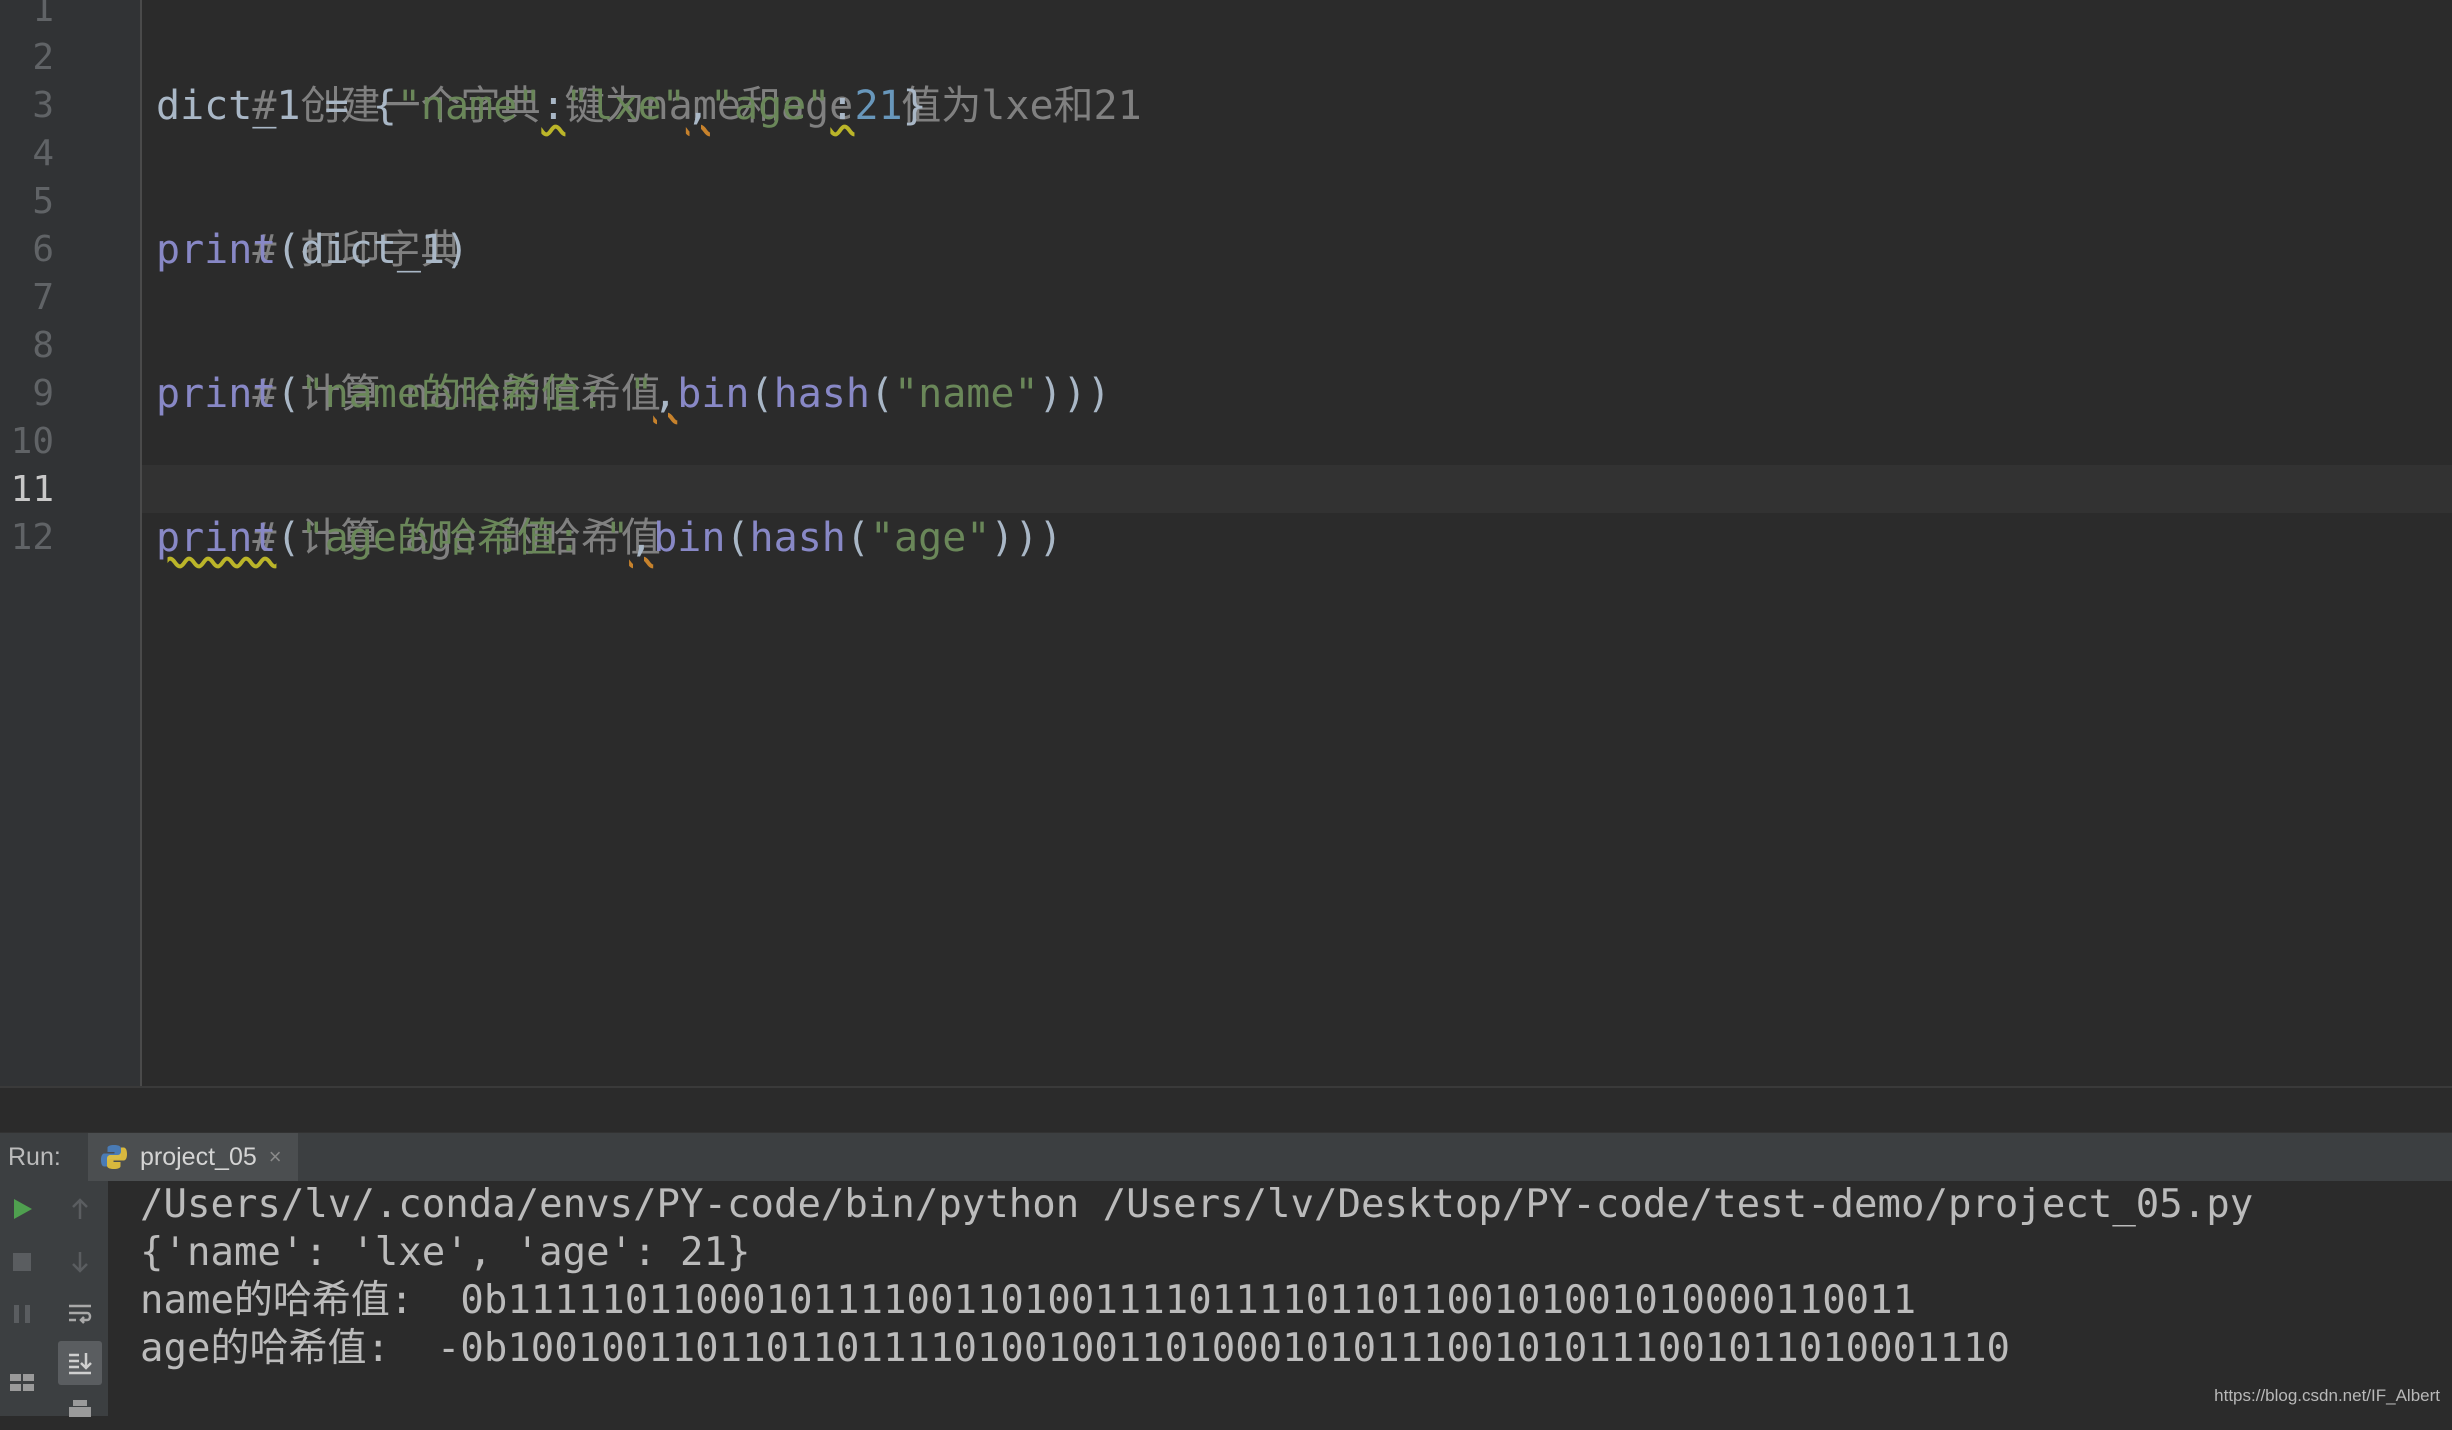 This screenshot has width=2452, height=1430. Describe the element at coordinates (275, 1157) in the screenshot. I see `close-tab-icon: ×` at that location.